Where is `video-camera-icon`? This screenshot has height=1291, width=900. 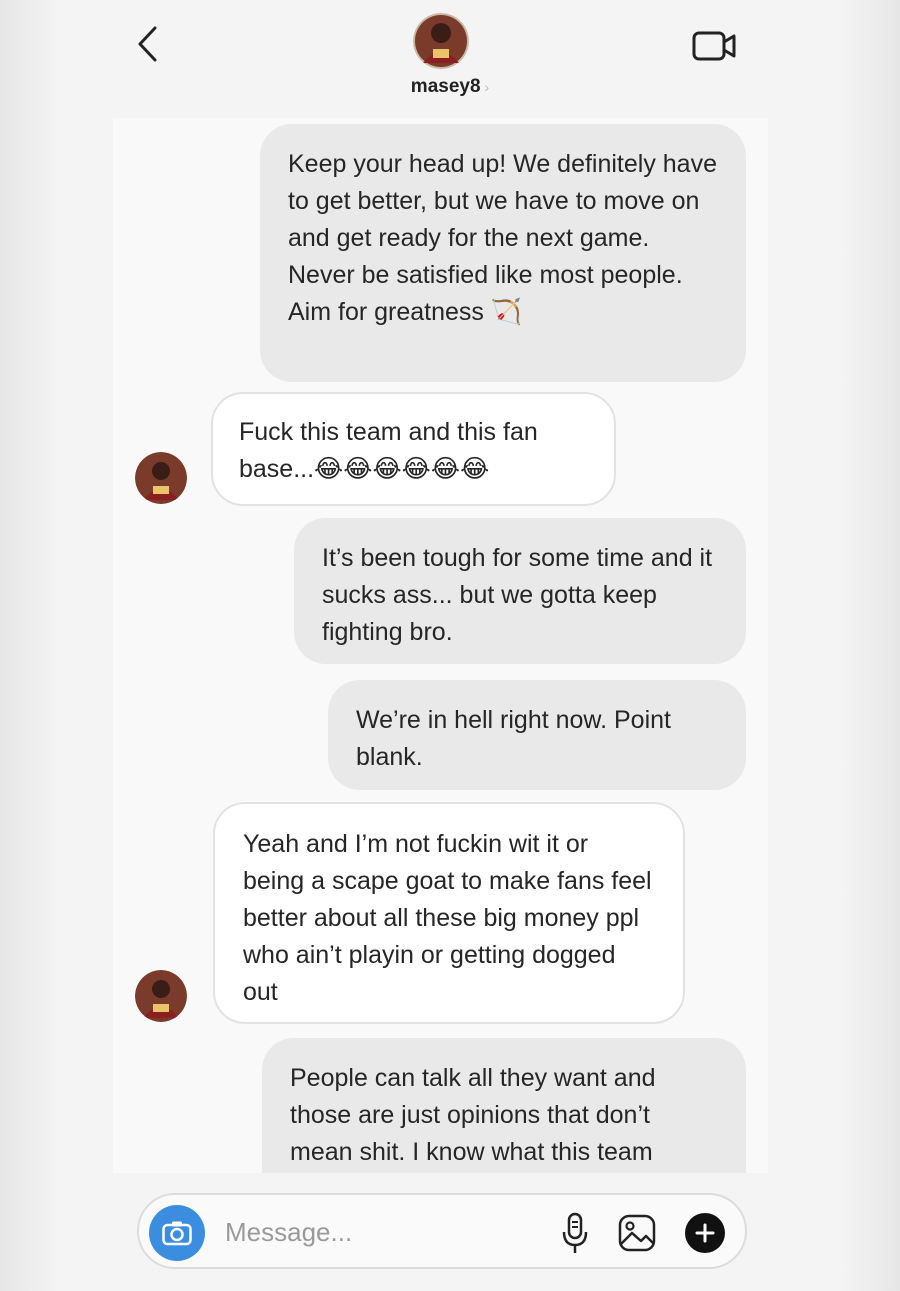
video-camera-icon is located at coordinates (714, 46).